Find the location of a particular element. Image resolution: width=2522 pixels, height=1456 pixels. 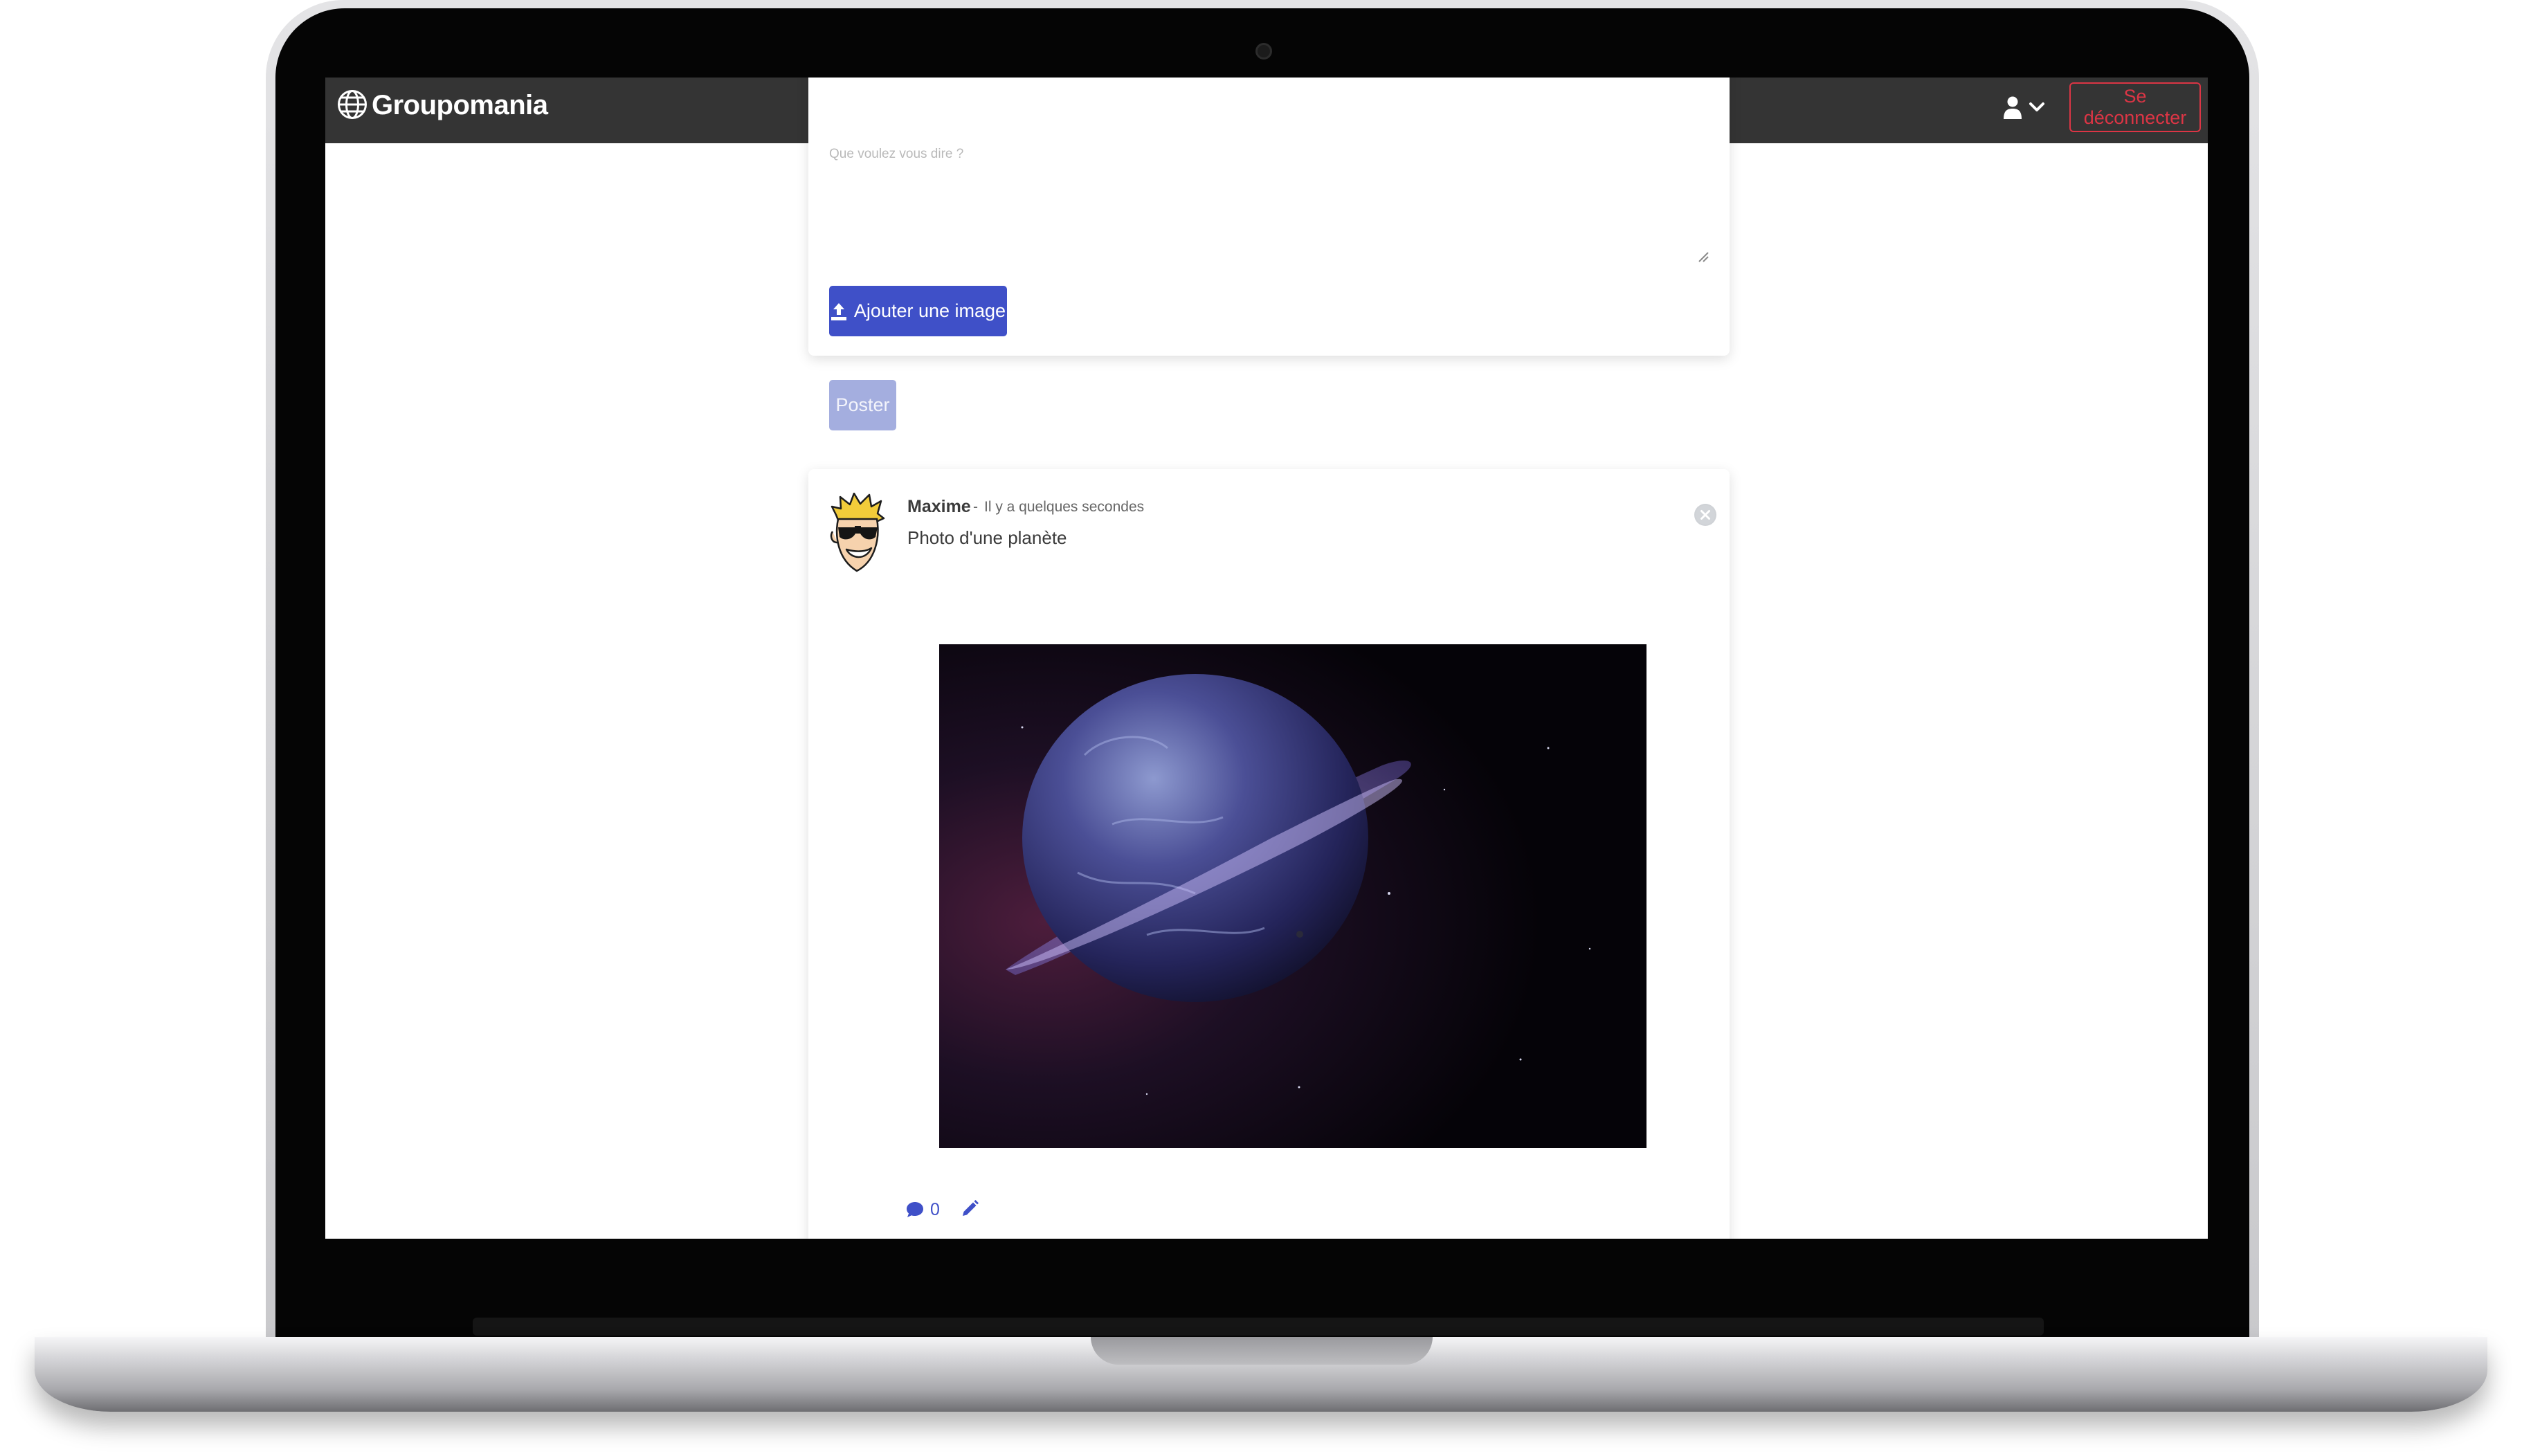

globe-icon is located at coordinates (352, 104).